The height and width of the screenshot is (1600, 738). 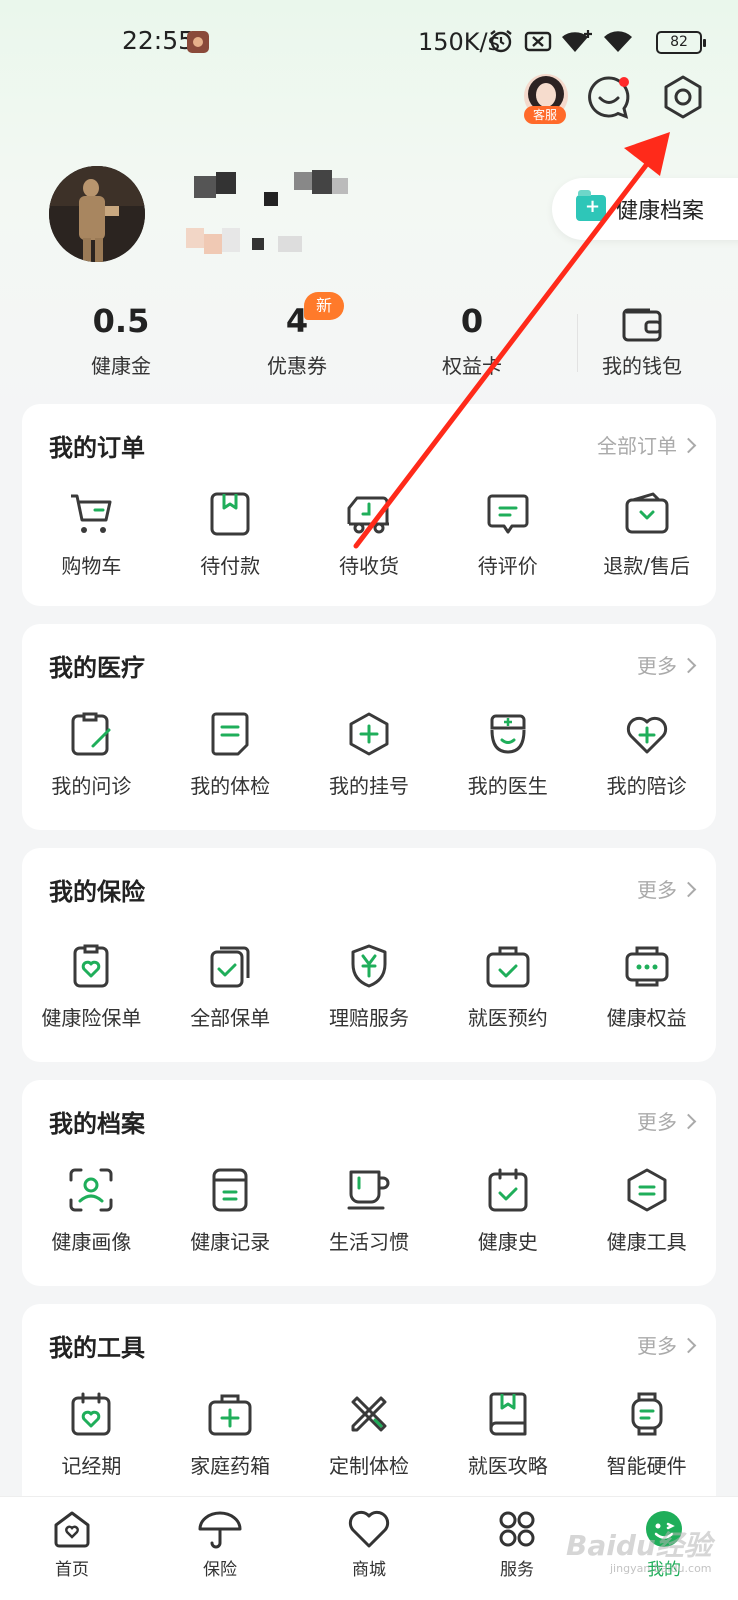 What do you see at coordinates (297, 366) in the screenshot?
I see `stat-label: 优惠券` at bounding box center [297, 366].